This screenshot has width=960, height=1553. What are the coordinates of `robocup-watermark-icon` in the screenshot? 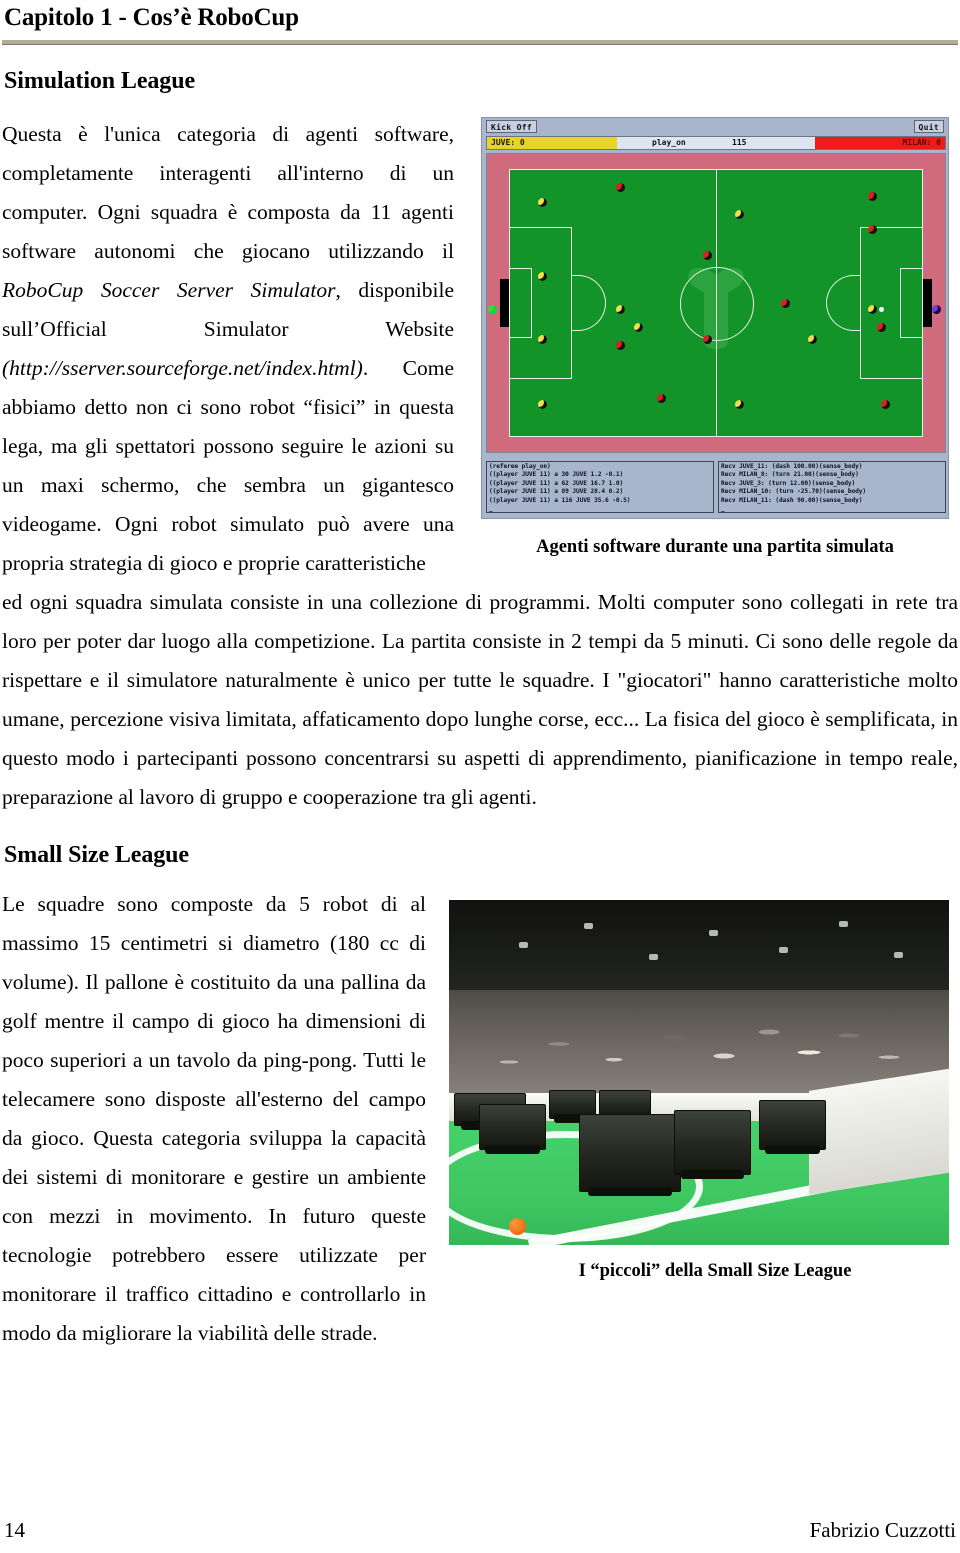 It's located at (716, 308).